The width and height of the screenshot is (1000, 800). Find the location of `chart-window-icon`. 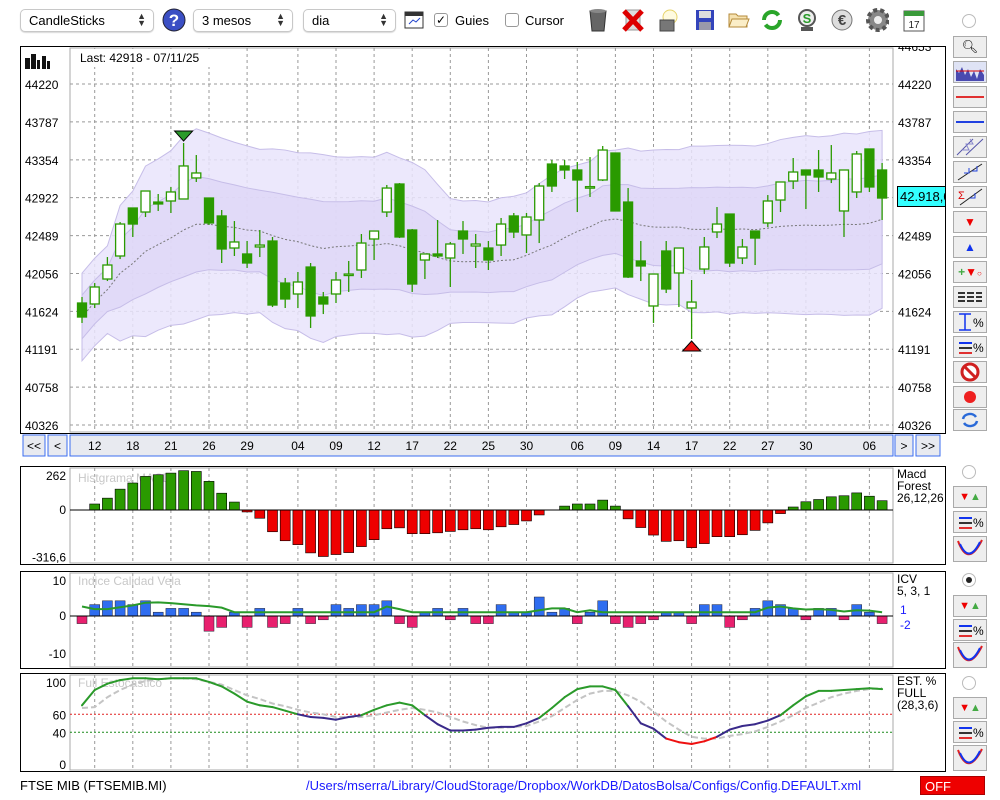

chart-window-icon is located at coordinates (414, 20).